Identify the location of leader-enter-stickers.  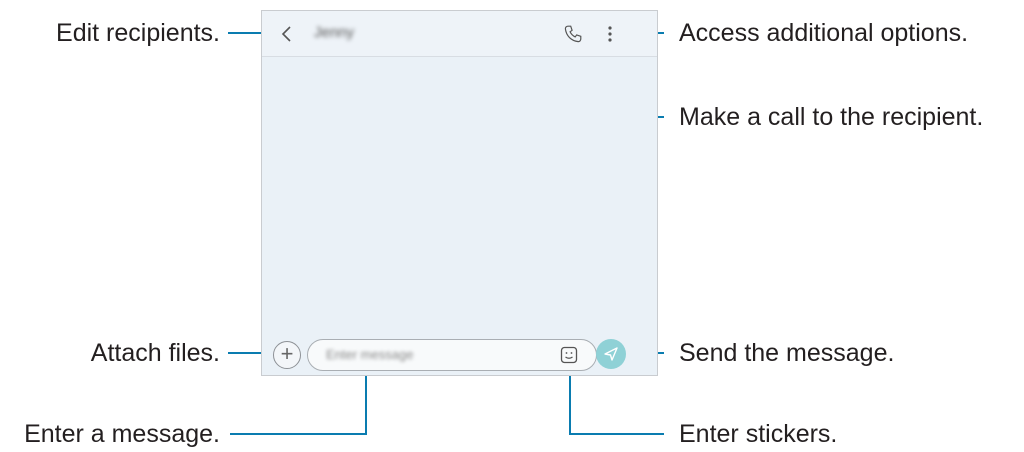
(616, 400).